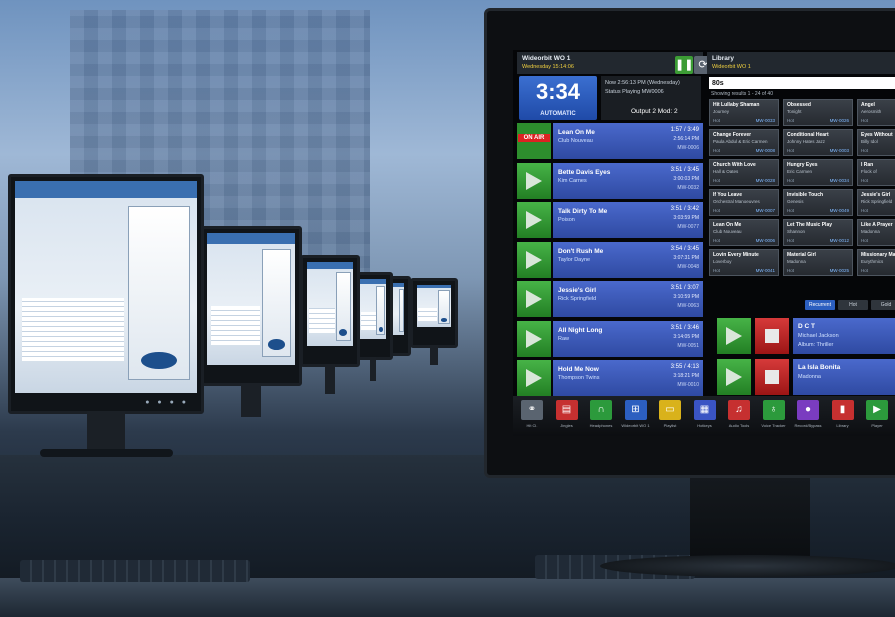  What do you see at coordinates (802, 83) in the screenshot?
I see `library-search-input` at bounding box center [802, 83].